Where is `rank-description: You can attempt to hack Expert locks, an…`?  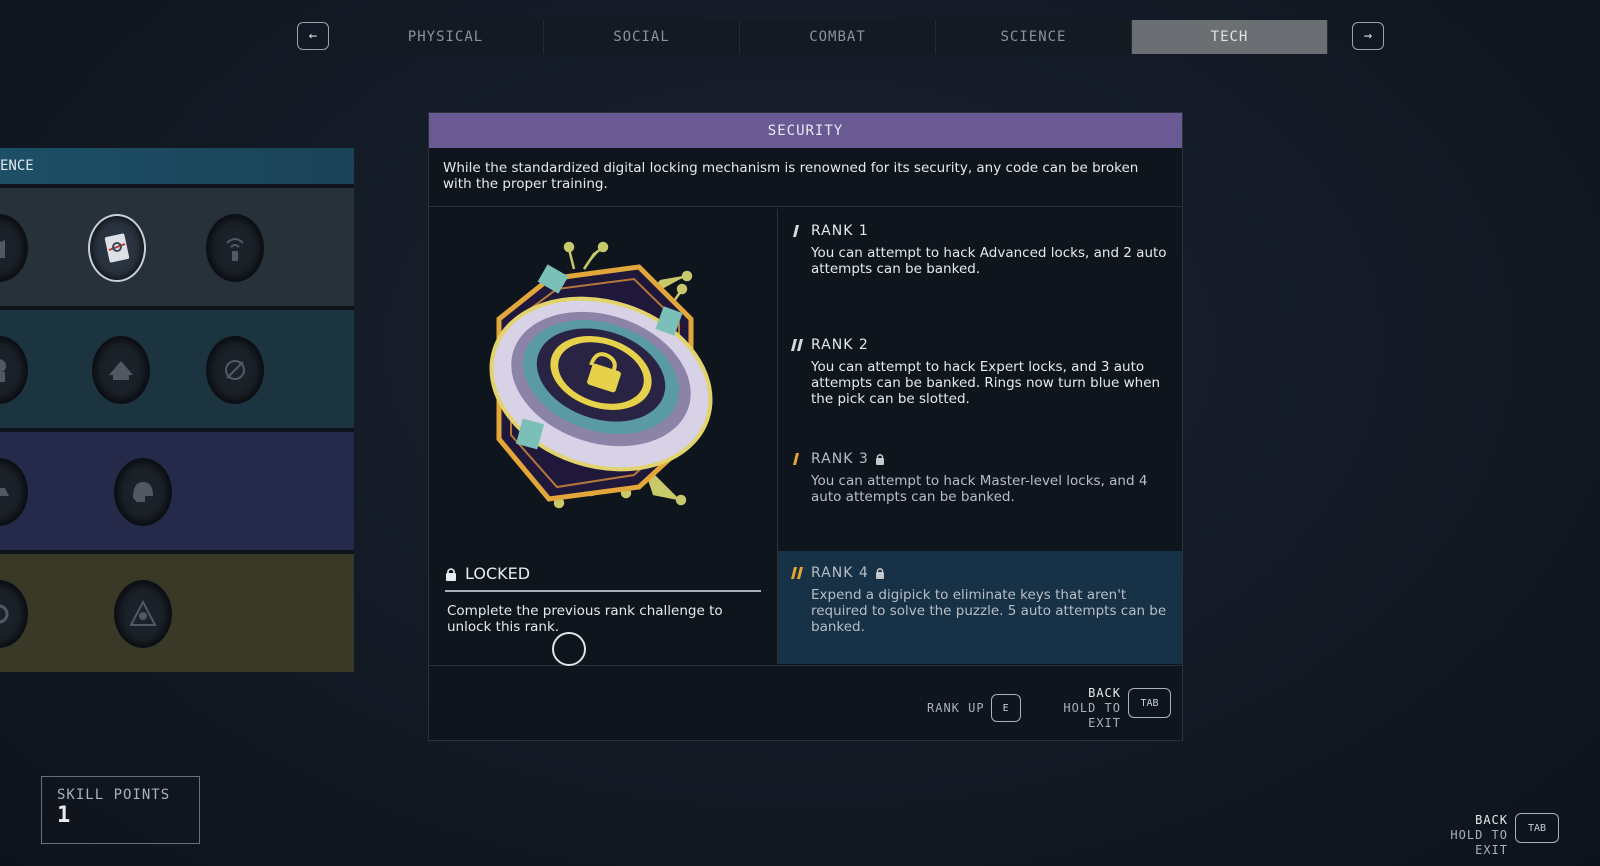 rank-description: You can attempt to hack Expert locks, an… is located at coordinates (986, 383).